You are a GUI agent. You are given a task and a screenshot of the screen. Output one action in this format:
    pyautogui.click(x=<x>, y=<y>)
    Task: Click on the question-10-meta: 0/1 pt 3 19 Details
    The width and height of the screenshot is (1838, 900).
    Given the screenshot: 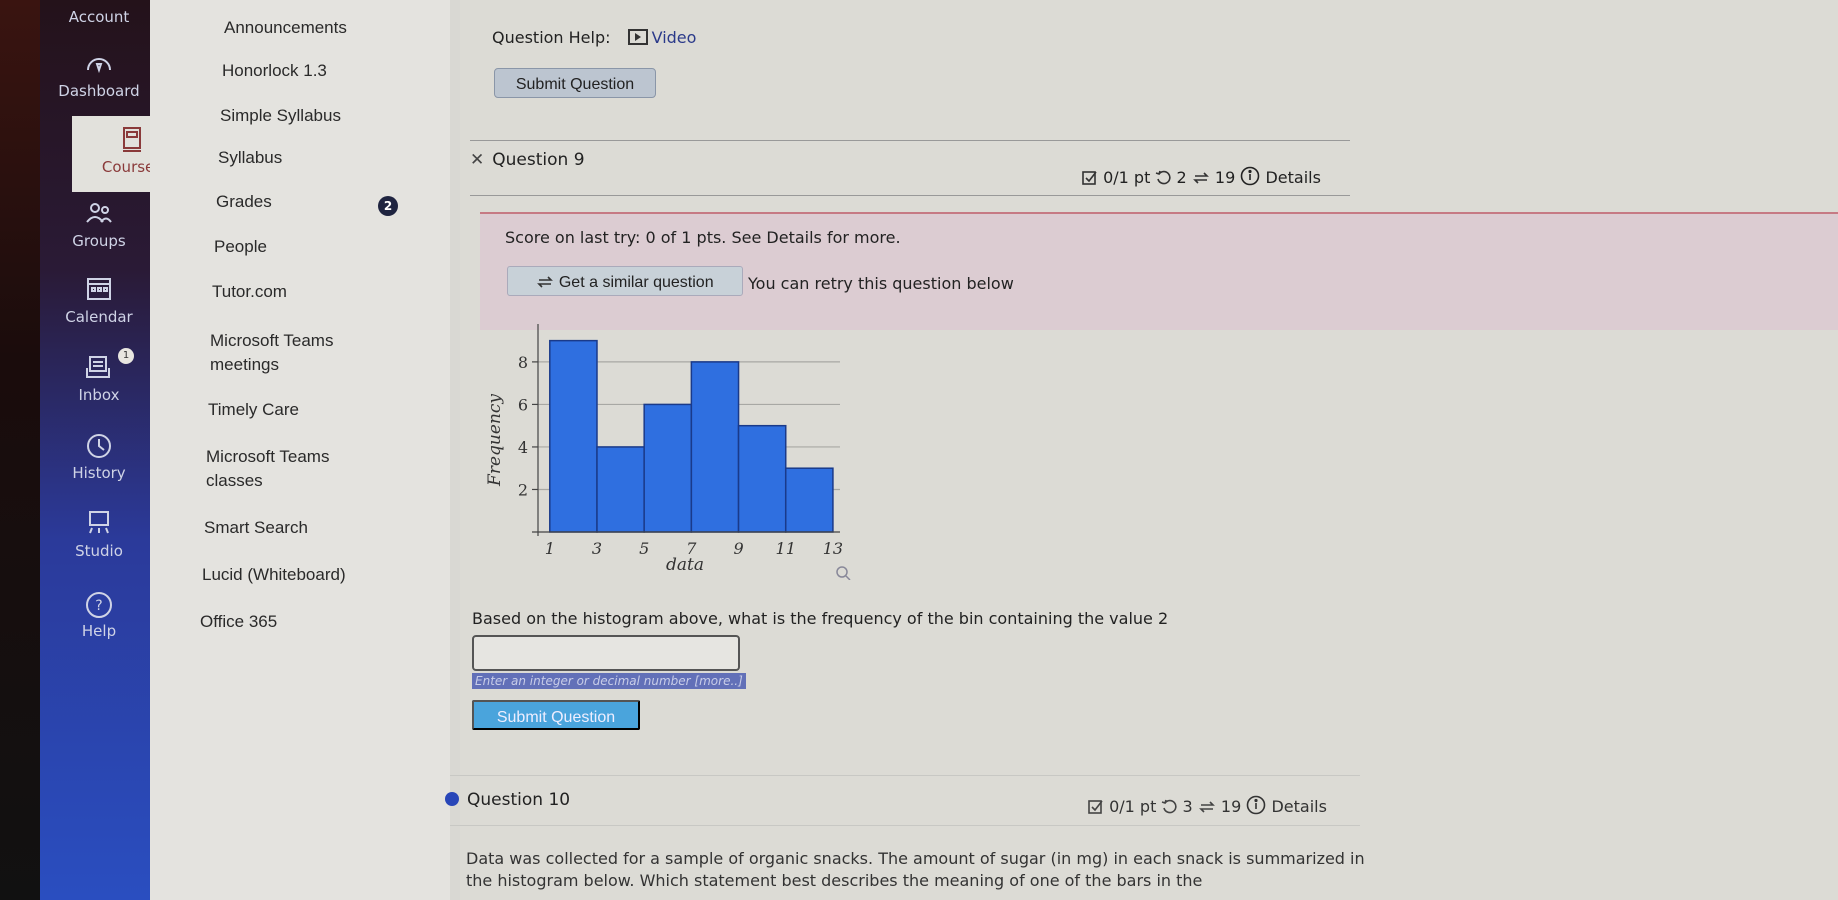 What is the action you would take?
    pyautogui.click(x=1207, y=807)
    